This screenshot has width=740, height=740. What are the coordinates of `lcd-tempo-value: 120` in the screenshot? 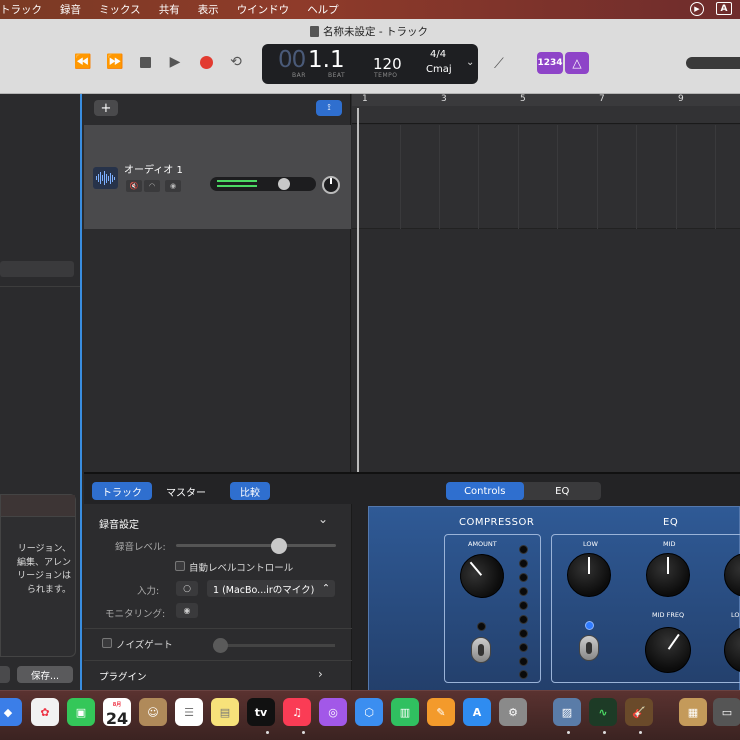 It's located at (387, 64).